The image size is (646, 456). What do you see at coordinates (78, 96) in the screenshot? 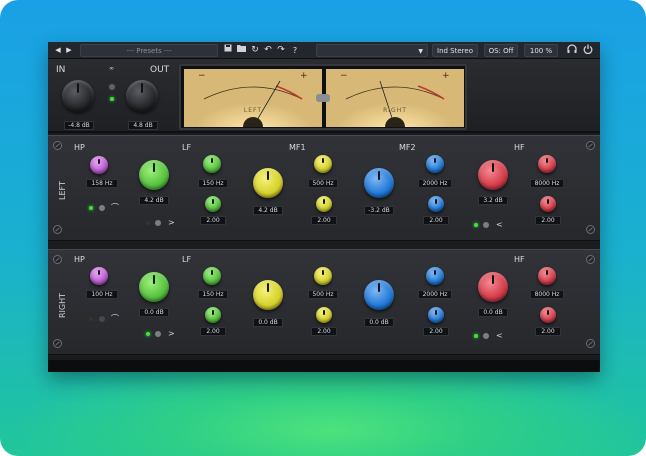
I see `input-gain-knob` at bounding box center [78, 96].